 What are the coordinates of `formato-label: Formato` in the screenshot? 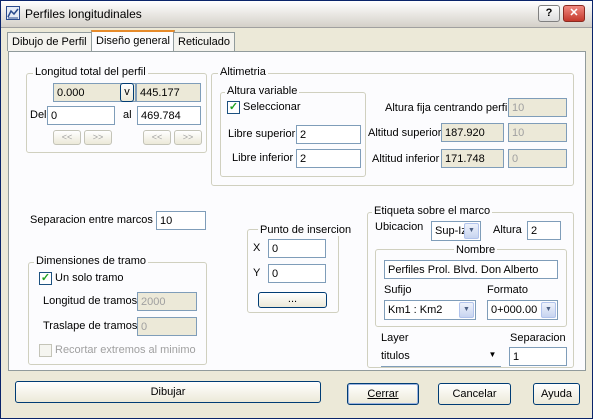 It's located at (507, 290).